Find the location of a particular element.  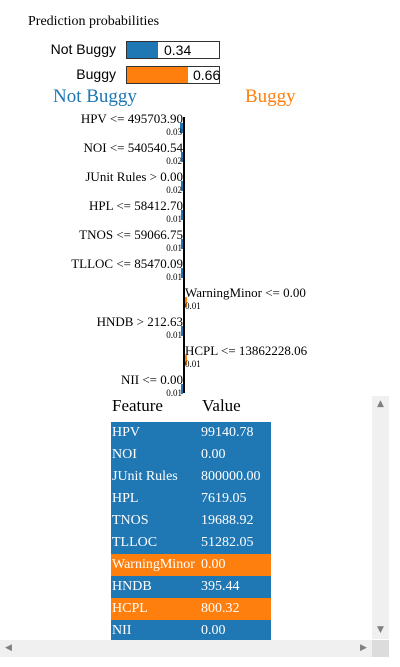

value-cell: 19688.92 is located at coordinates (227, 520).